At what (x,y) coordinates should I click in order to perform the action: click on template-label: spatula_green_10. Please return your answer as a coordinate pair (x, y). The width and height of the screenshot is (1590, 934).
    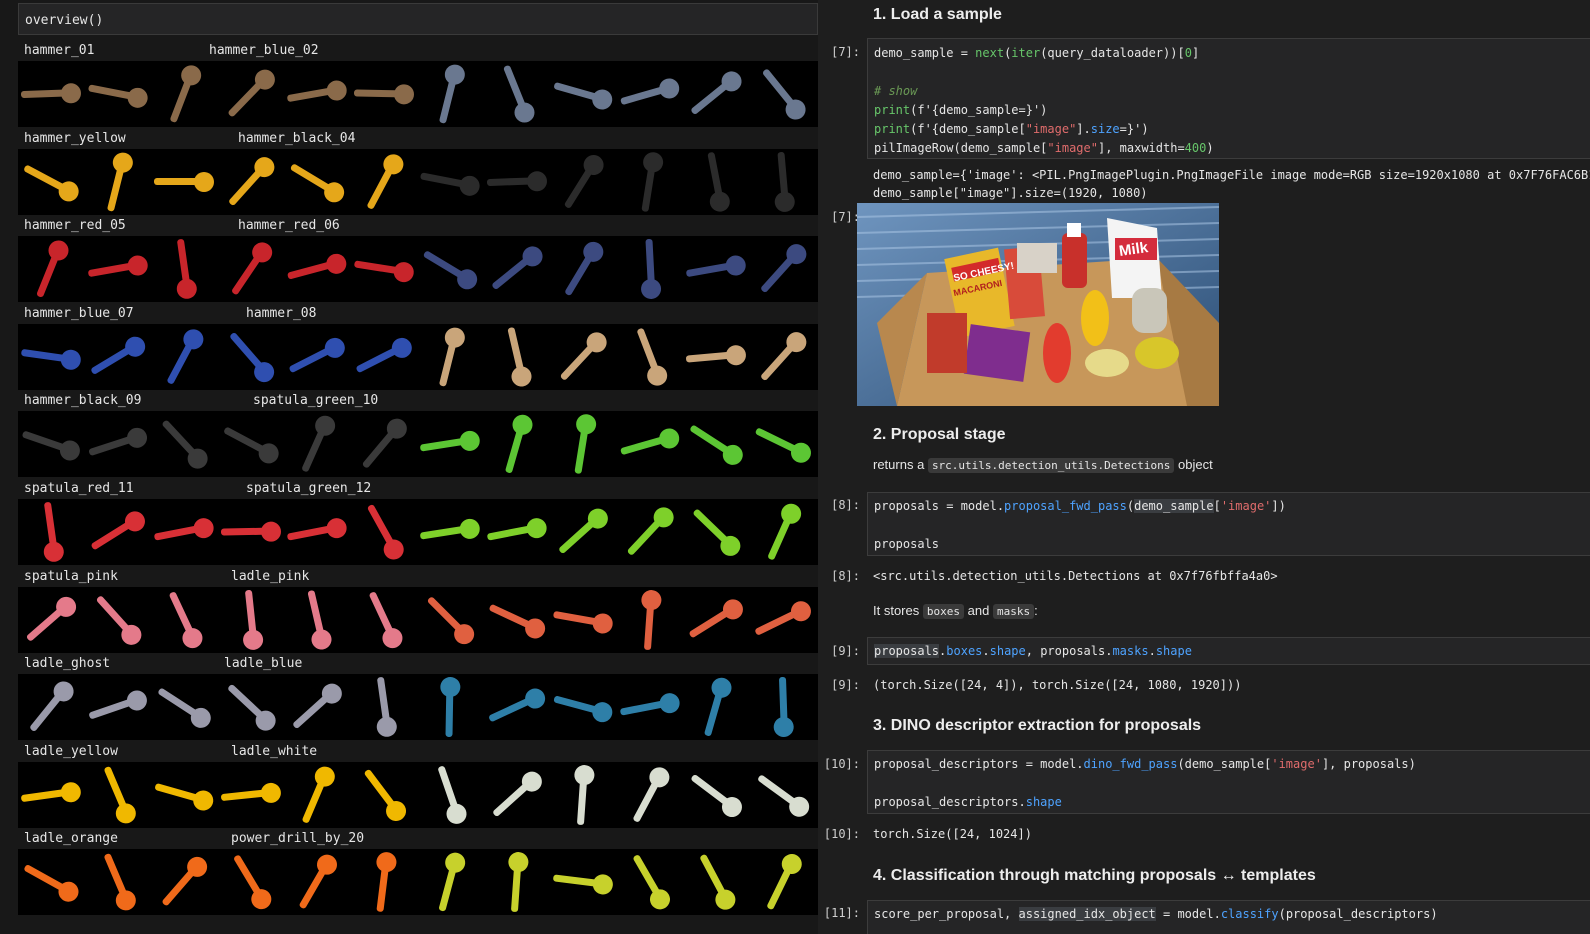
    Looking at the image, I should click on (316, 401).